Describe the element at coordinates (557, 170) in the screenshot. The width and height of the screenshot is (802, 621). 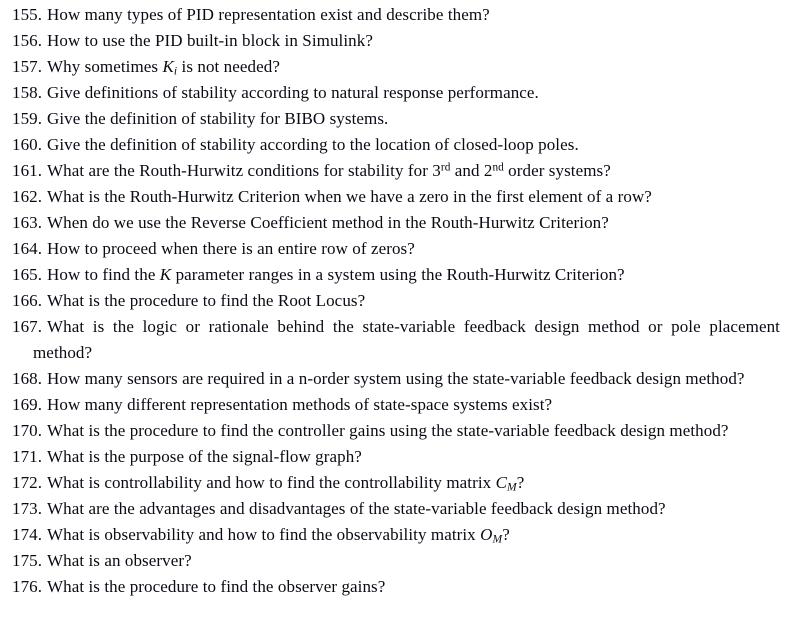
I see `text-run: order systems?` at that location.